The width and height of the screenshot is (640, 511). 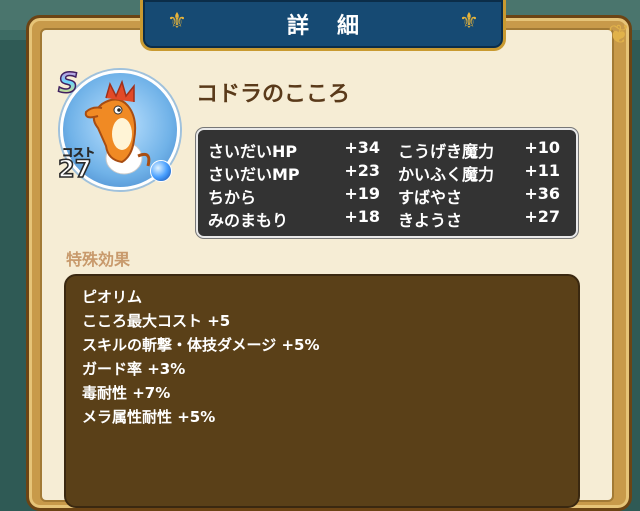 What do you see at coordinates (68, 82) in the screenshot?
I see `rank-badge-outline: S` at bounding box center [68, 82].